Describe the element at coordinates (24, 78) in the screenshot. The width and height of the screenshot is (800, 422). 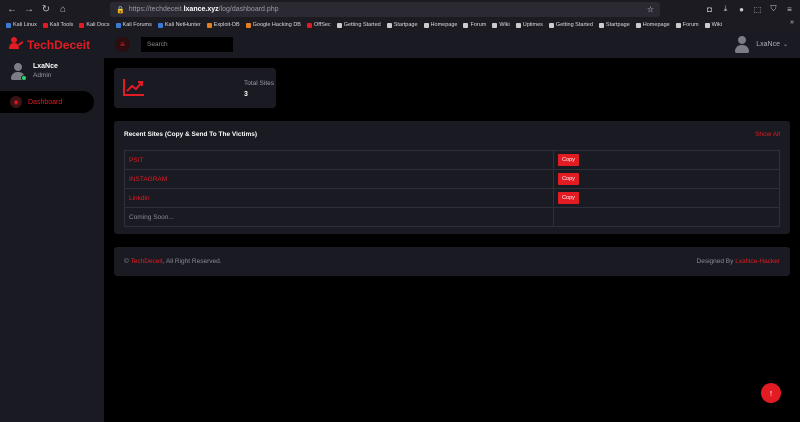
I see `online-status-dot` at that location.